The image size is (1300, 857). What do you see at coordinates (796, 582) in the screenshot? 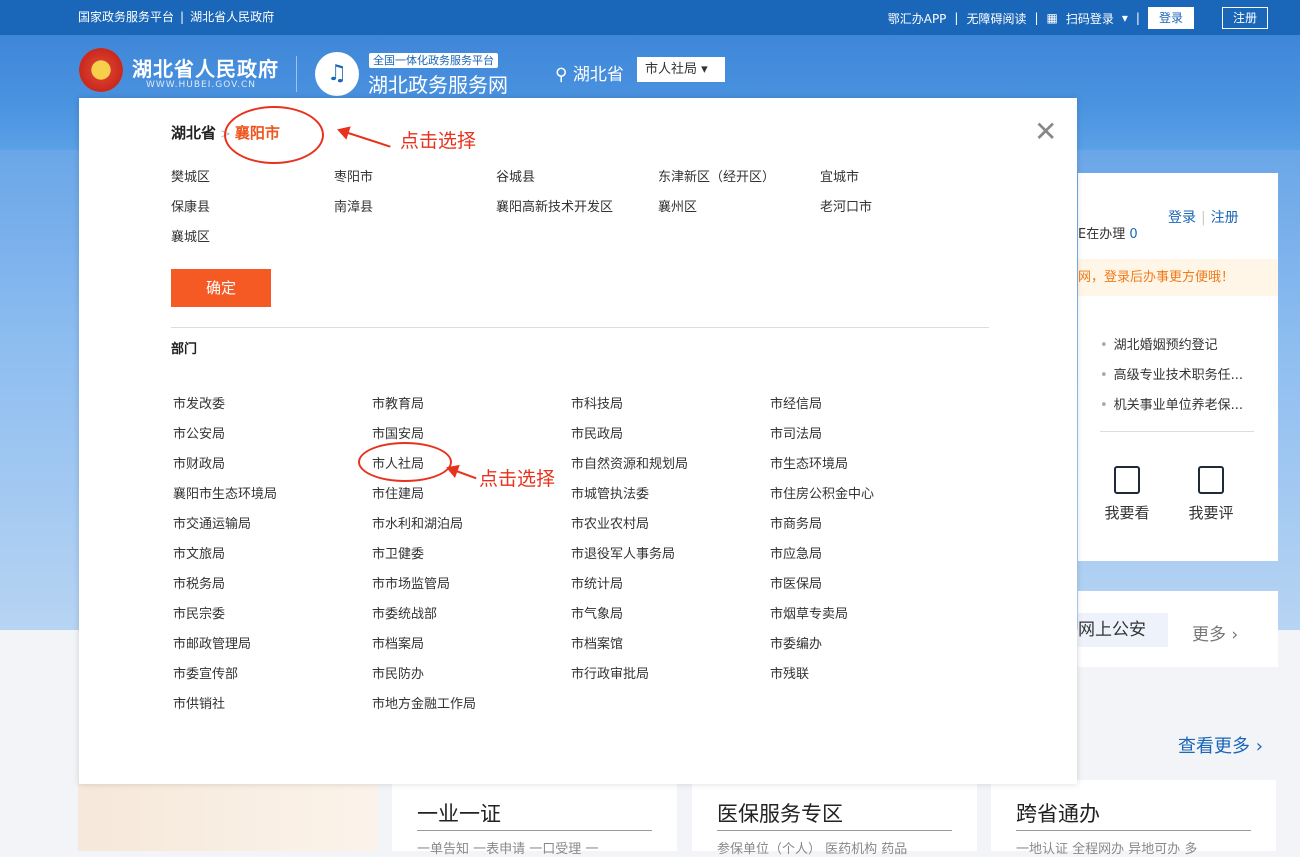
I see `department-item: 市医保局` at bounding box center [796, 582].